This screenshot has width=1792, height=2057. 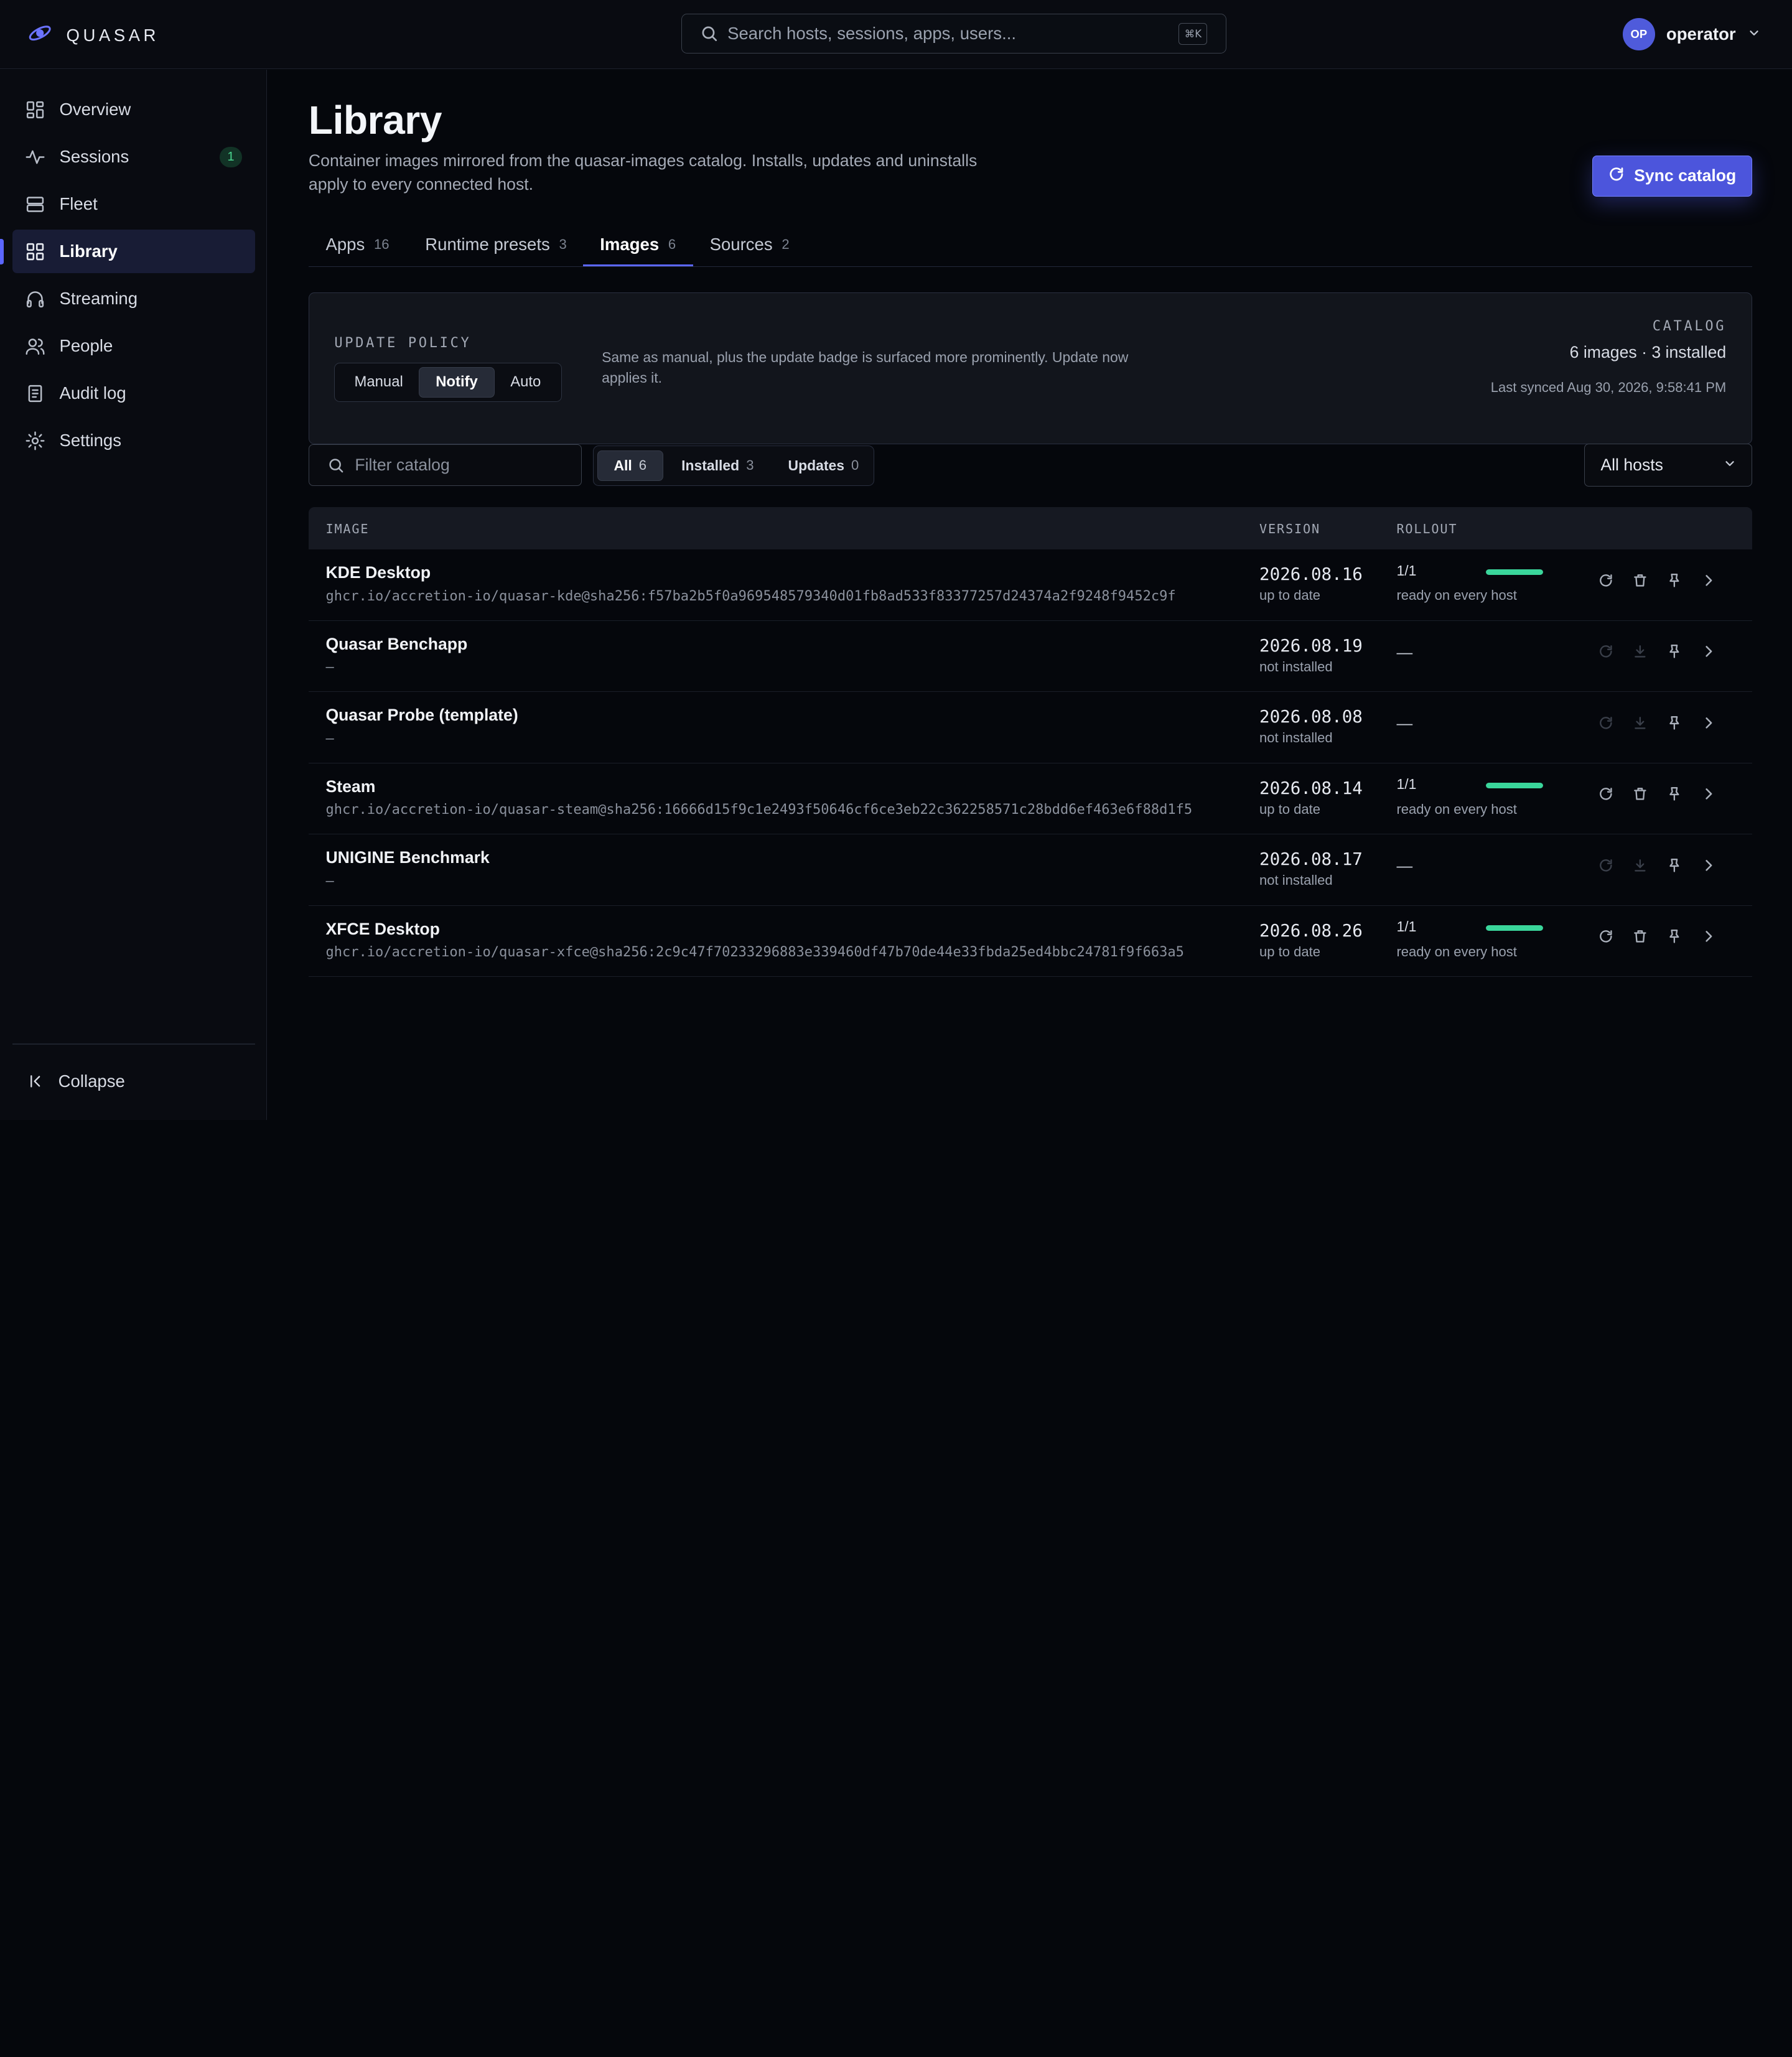 I want to click on tab-sources: Sources 2, so click(x=750, y=243).